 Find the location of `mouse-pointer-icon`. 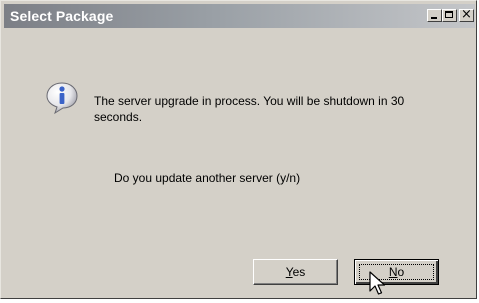

mouse-pointer-icon is located at coordinates (378, 284).